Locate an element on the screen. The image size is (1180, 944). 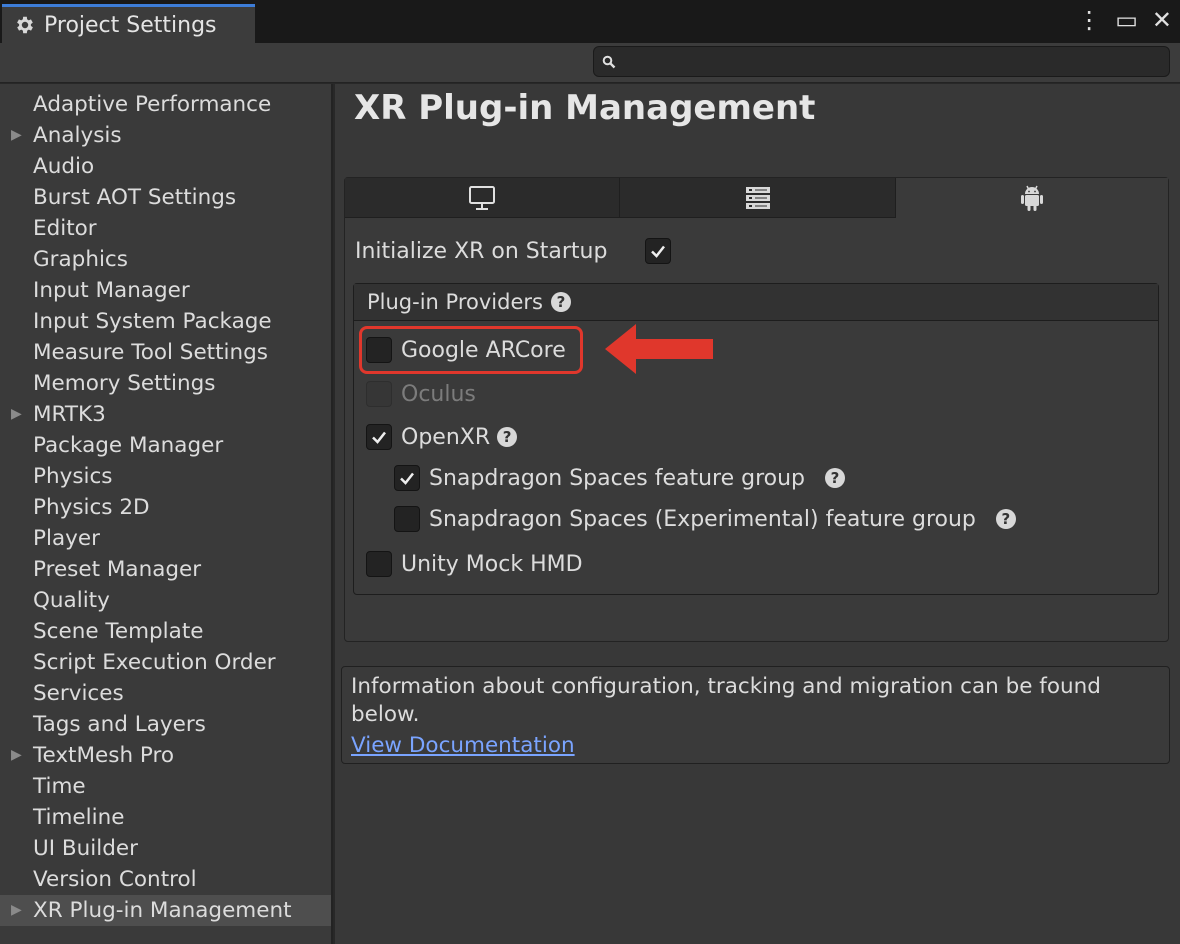
sidebar-item-label: Physics is located at coordinates (73, 476).